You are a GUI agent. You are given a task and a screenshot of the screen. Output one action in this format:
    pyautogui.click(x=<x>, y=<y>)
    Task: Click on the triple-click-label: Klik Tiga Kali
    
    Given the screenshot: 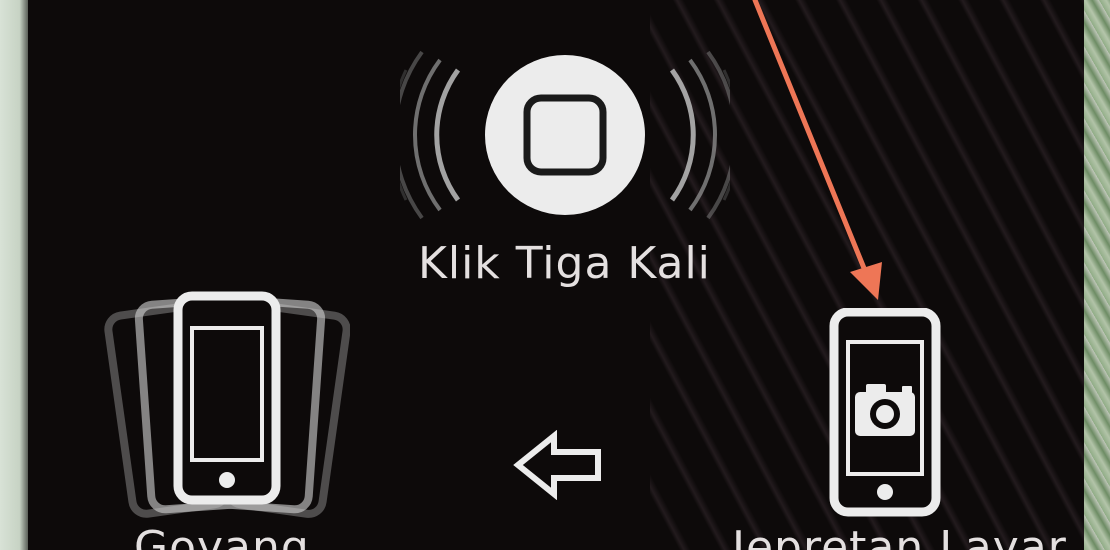 What is the action you would take?
    pyautogui.click(x=564, y=263)
    